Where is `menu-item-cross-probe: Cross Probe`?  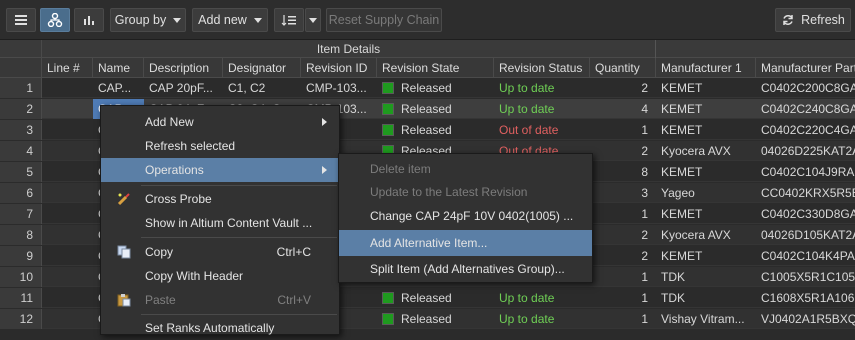
menu-item-cross-probe: Cross Probe is located at coordinates (220, 199).